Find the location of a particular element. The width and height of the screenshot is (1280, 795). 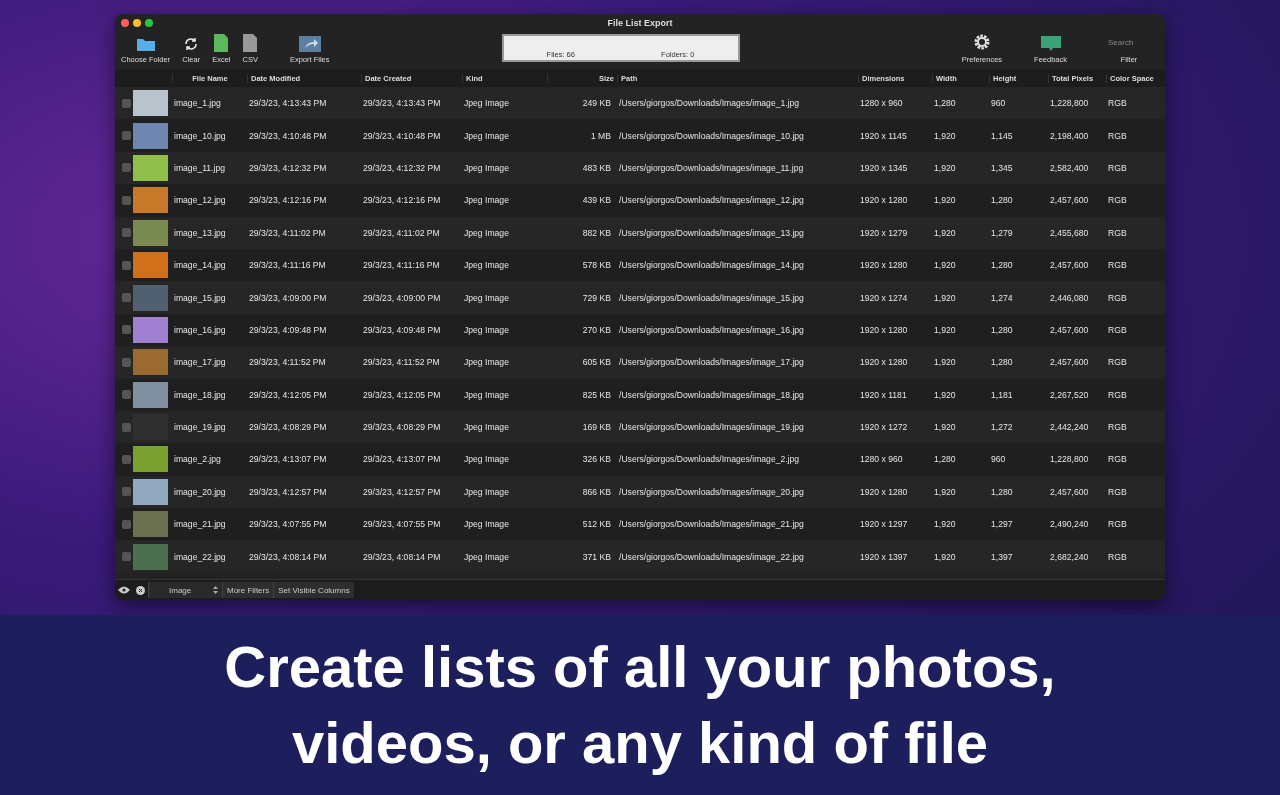

table-cell-text: 326 KB is located at coordinates (596, 459).